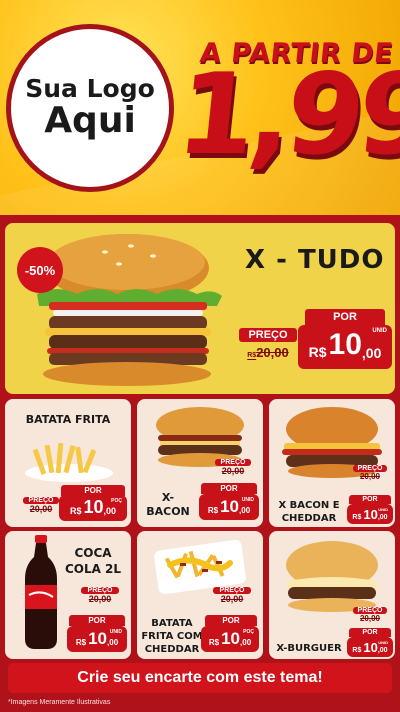 Image resolution: width=400 pixels, height=712 pixels. I want to click on logo-line-2: Aqui, so click(90, 121).